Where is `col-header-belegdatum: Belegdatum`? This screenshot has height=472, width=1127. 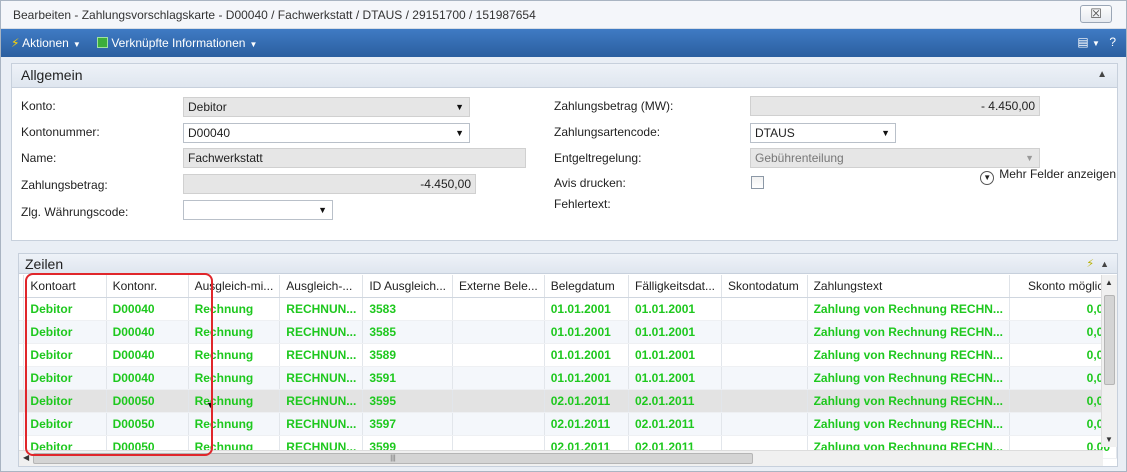 col-header-belegdatum: Belegdatum is located at coordinates (586, 286).